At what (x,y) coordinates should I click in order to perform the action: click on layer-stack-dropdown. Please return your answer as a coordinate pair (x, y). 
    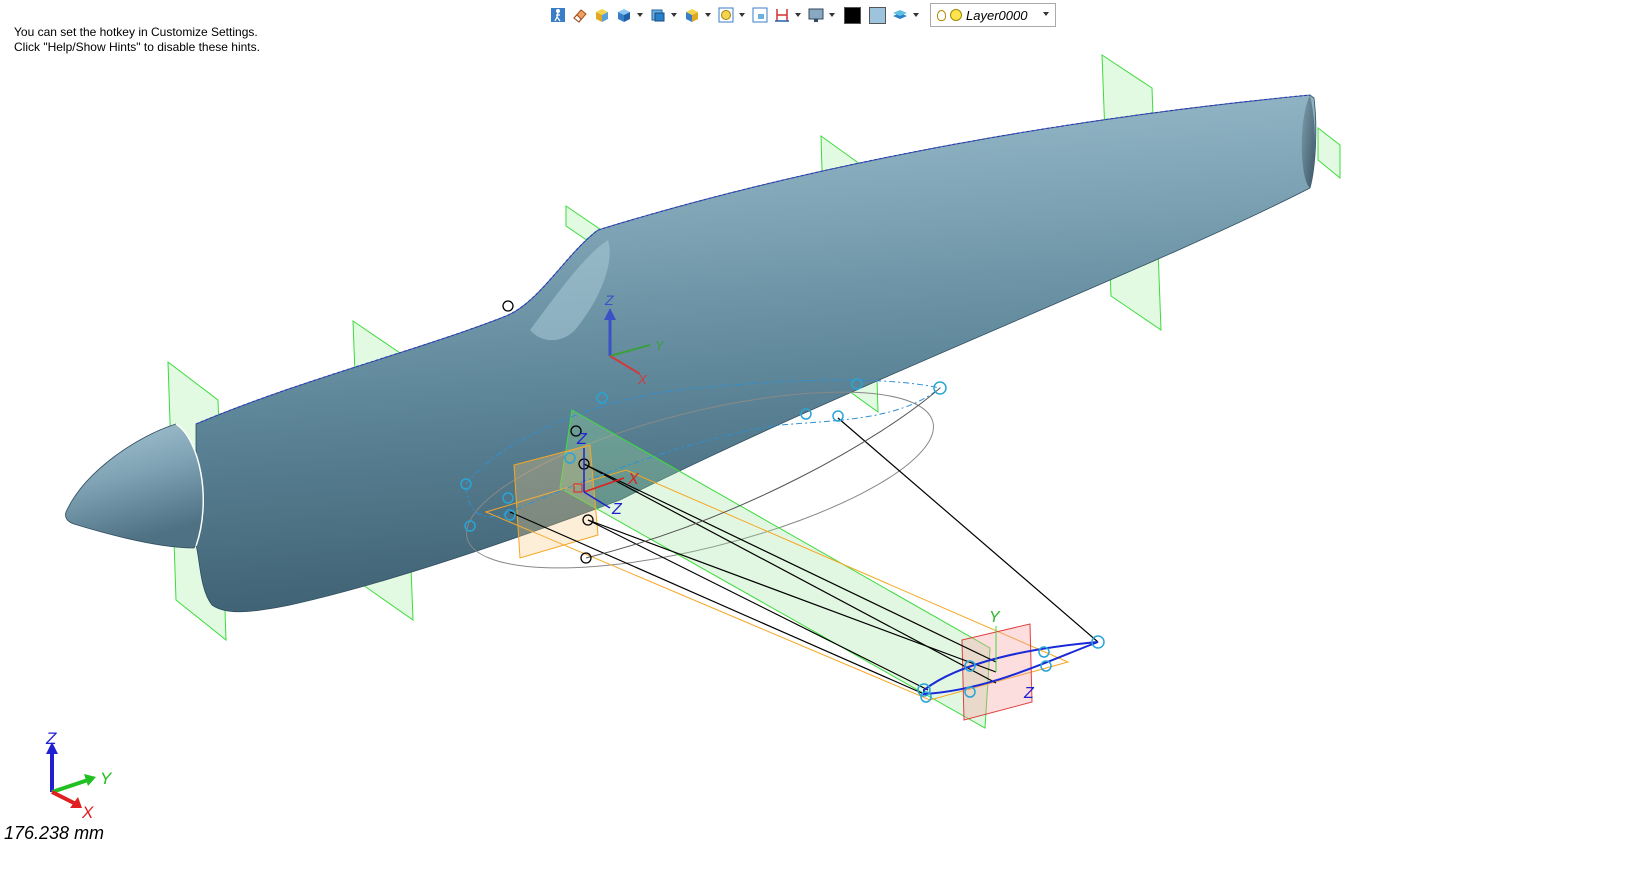
    Looking at the image, I should click on (916, 15).